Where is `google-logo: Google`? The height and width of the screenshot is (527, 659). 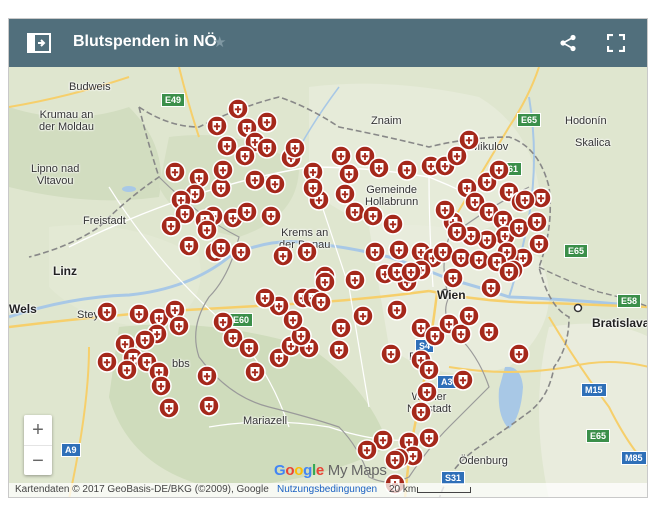
google-logo: Google is located at coordinates (299, 470).